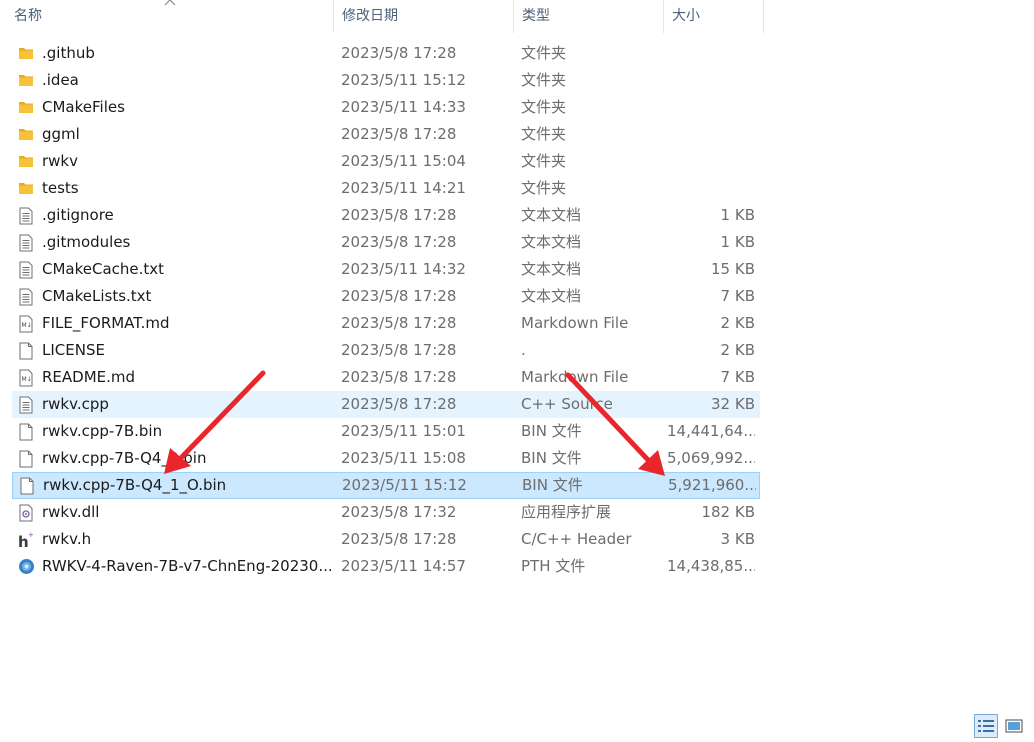  I want to click on file-name: .idea, so click(60, 80).